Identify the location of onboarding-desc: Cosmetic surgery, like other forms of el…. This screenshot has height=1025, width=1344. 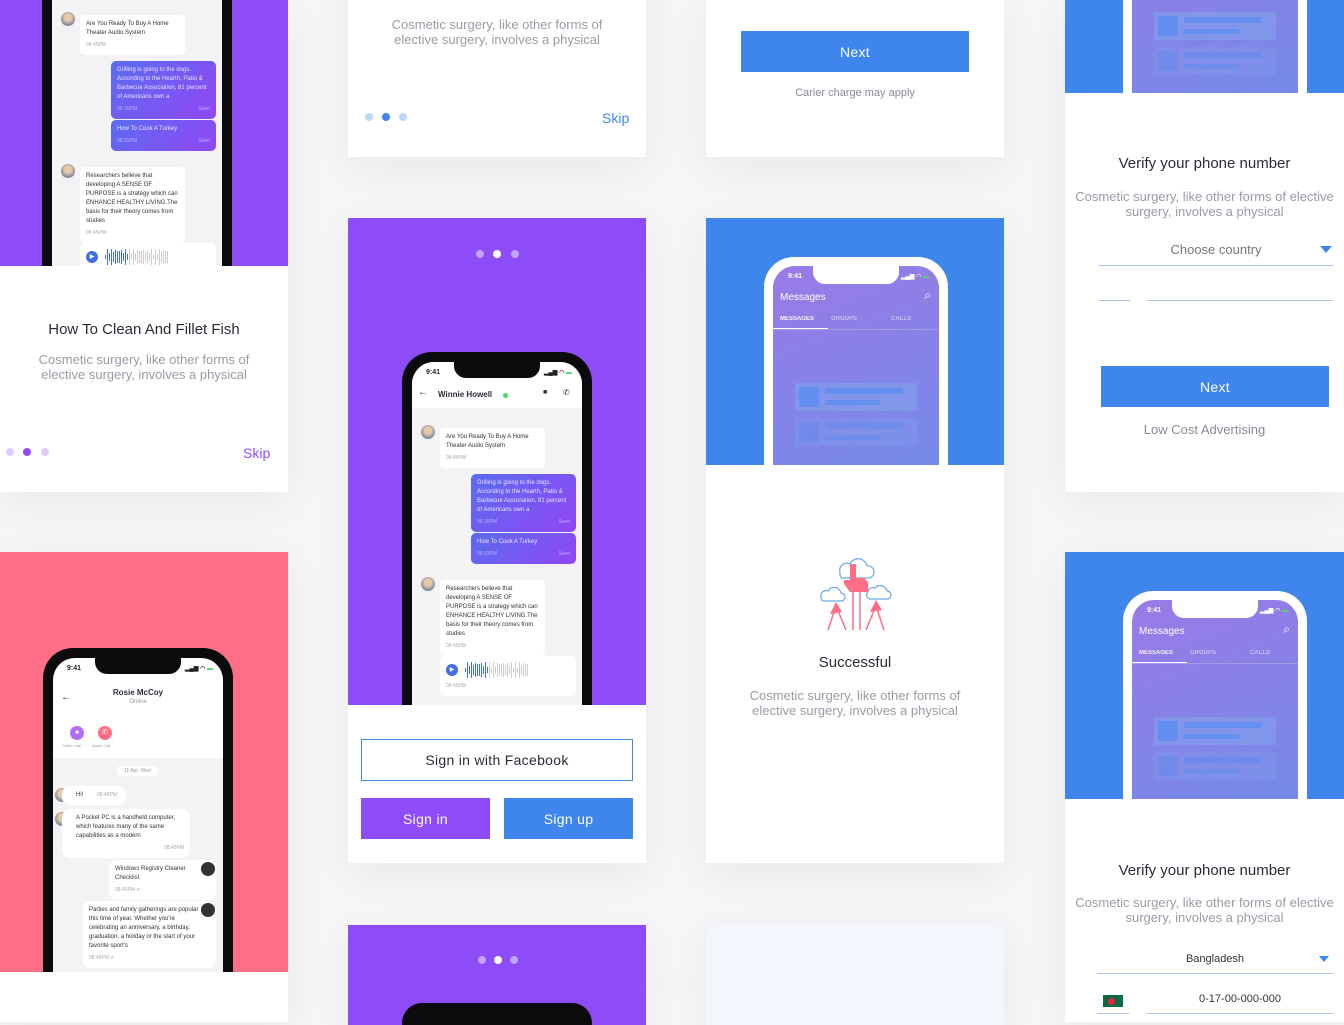
(497, 32).